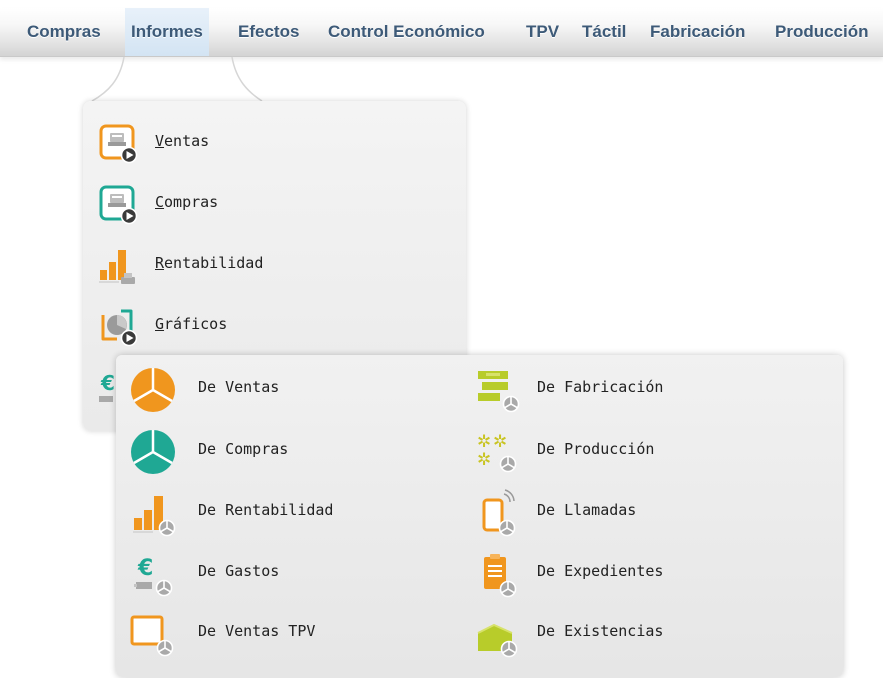  What do you see at coordinates (243, 449) in the screenshot?
I see `graficos-label-compras: De Compras` at bounding box center [243, 449].